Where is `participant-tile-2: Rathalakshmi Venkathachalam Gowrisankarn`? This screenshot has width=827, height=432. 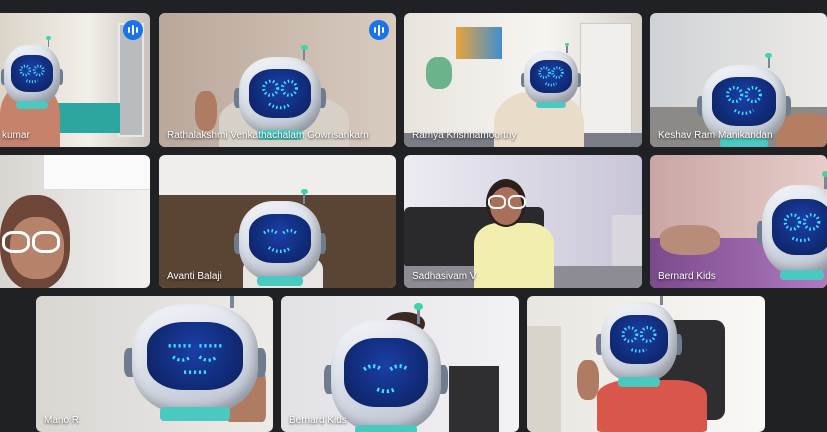 participant-tile-2: Rathalakshmi Venkathachalam Gowrisankarn is located at coordinates (277, 80).